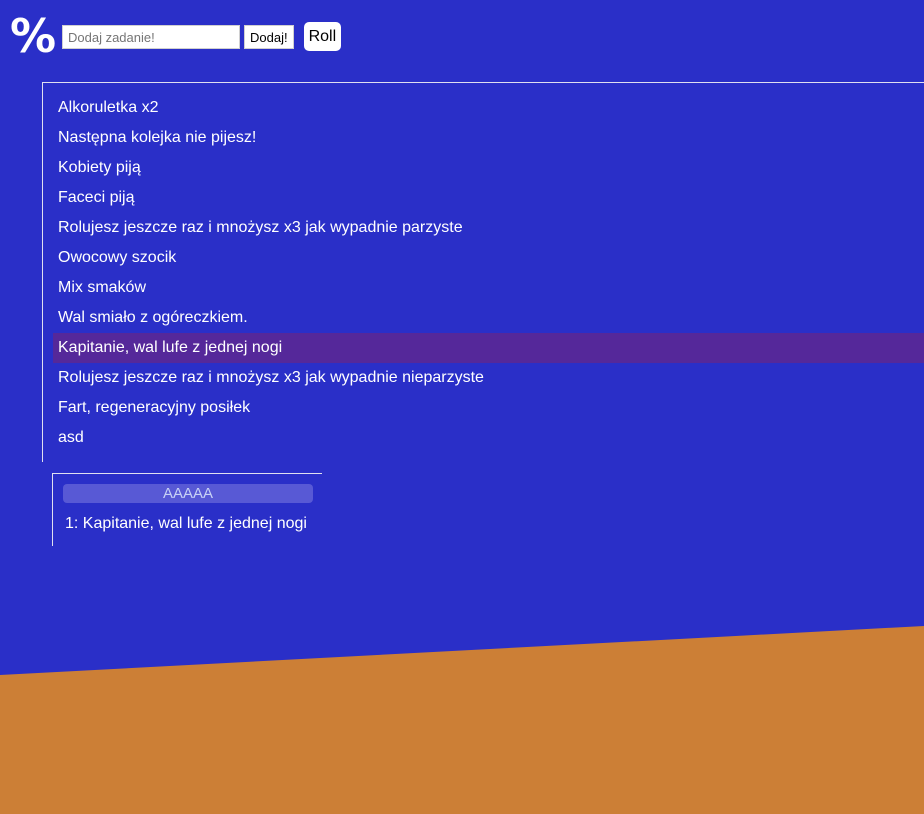 The height and width of the screenshot is (814, 924). Describe the element at coordinates (188, 493) in the screenshot. I see `results-header: AAAAA` at that location.